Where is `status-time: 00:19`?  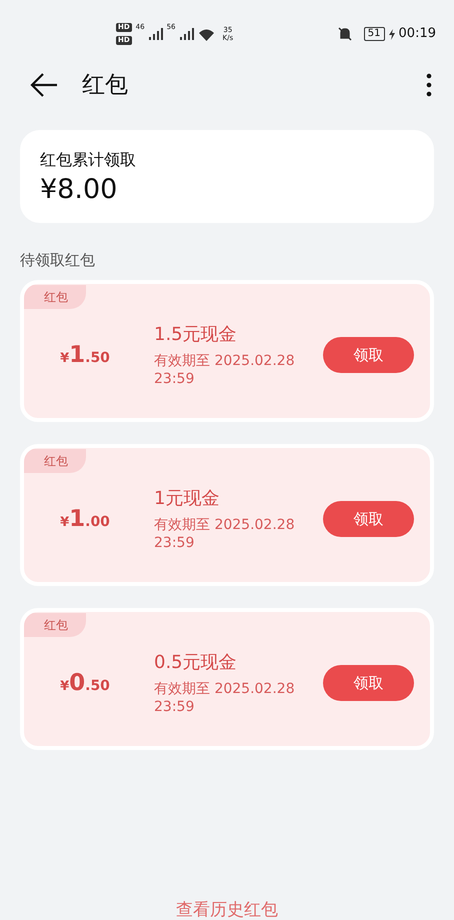 status-time: 00:19 is located at coordinates (417, 34).